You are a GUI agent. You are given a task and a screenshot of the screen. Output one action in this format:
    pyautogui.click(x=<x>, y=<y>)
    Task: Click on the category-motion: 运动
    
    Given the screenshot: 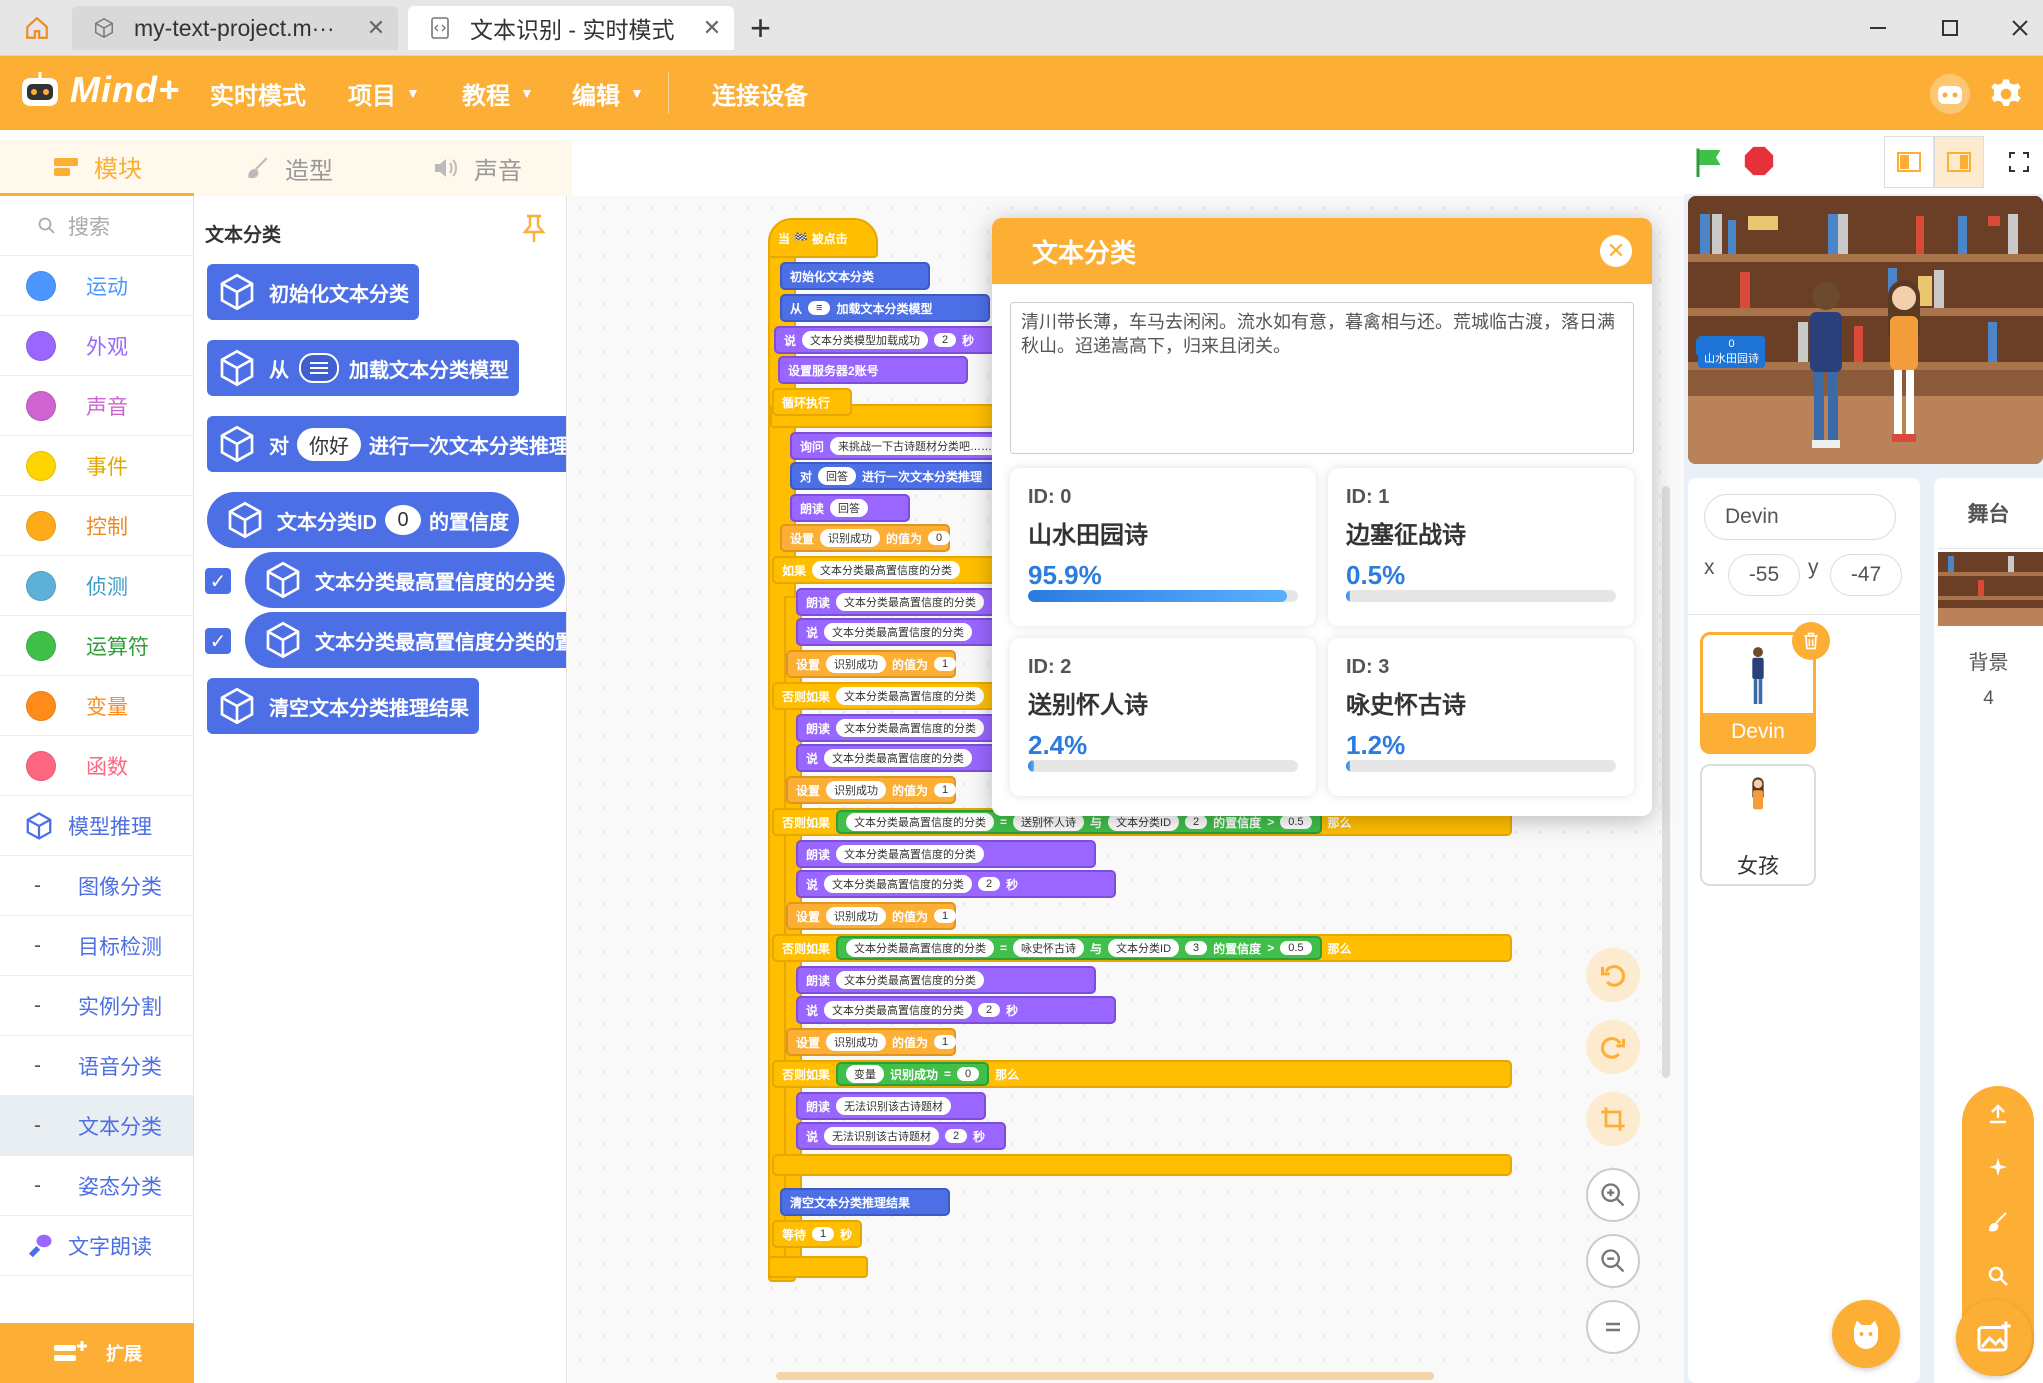 What is the action you would take?
    pyautogui.click(x=96, y=286)
    